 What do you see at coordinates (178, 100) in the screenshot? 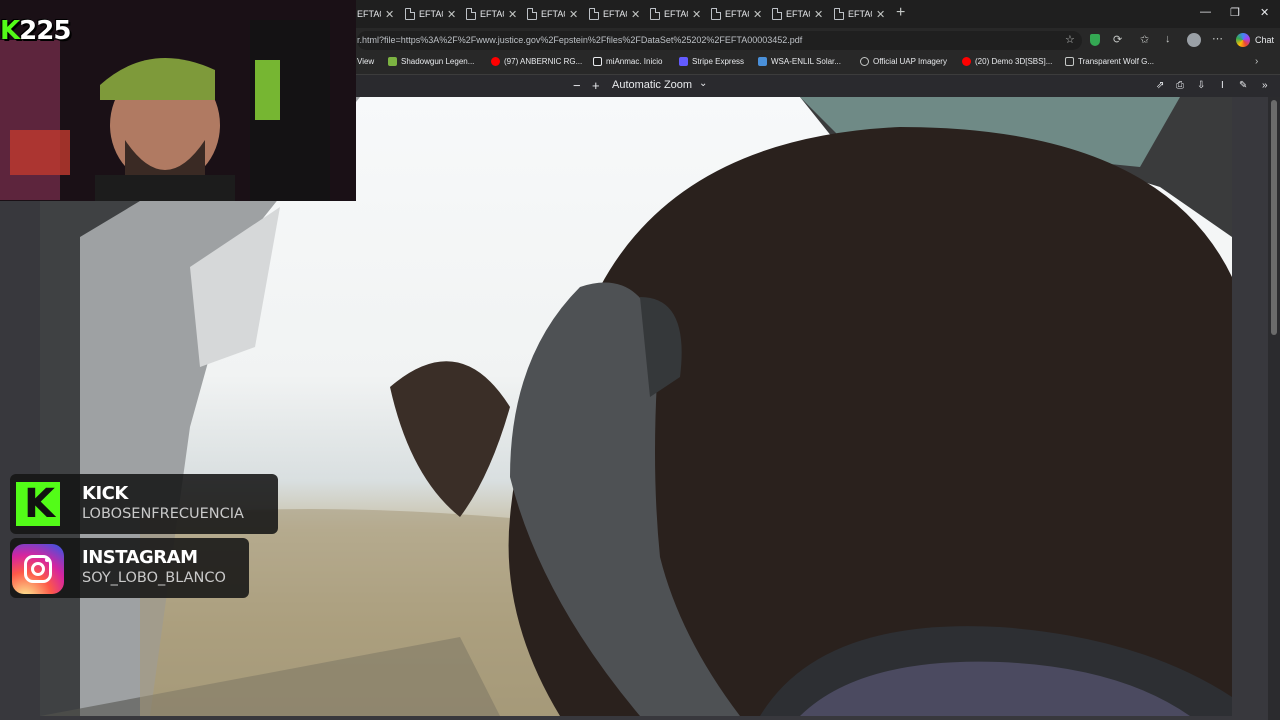
I see `webcam-overlay: K225` at bounding box center [178, 100].